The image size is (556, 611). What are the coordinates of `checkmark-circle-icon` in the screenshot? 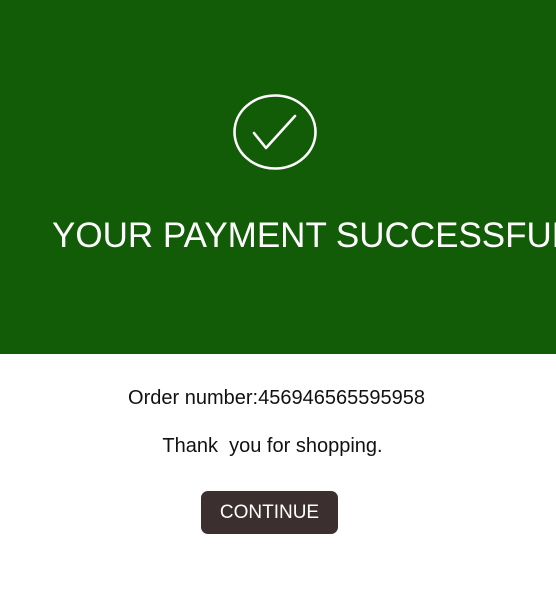 It's located at (275, 132).